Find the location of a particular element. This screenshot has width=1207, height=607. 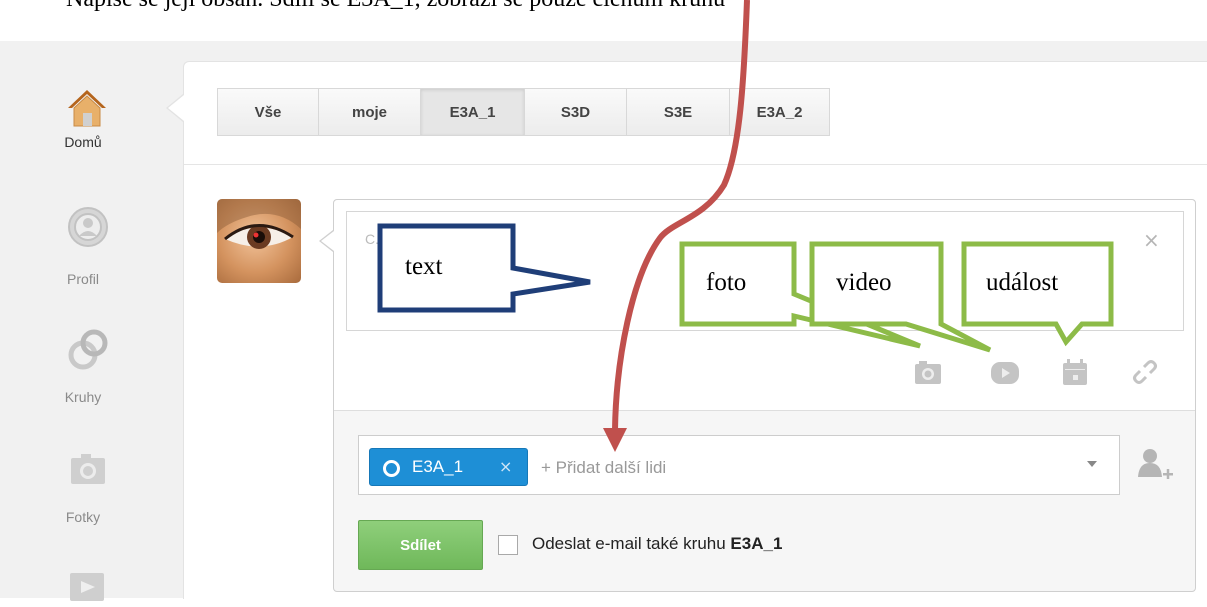

email-circle-label: Odeslat e-mail také kruhu E3A_1 is located at coordinates (657, 544).